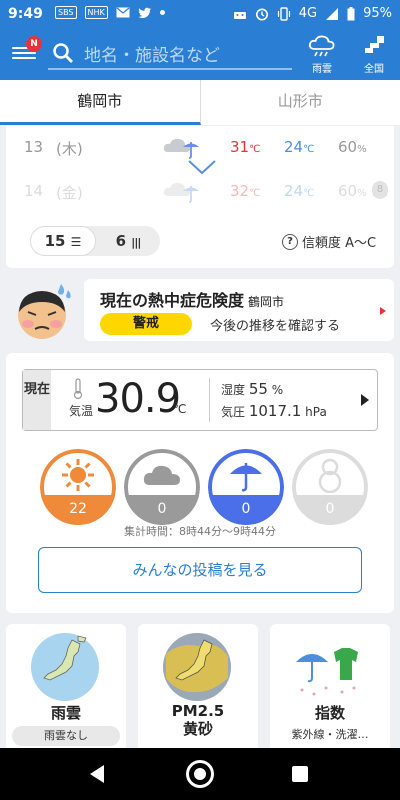 This screenshot has height=800, width=400. I want to click on back-icon, so click(97, 774).